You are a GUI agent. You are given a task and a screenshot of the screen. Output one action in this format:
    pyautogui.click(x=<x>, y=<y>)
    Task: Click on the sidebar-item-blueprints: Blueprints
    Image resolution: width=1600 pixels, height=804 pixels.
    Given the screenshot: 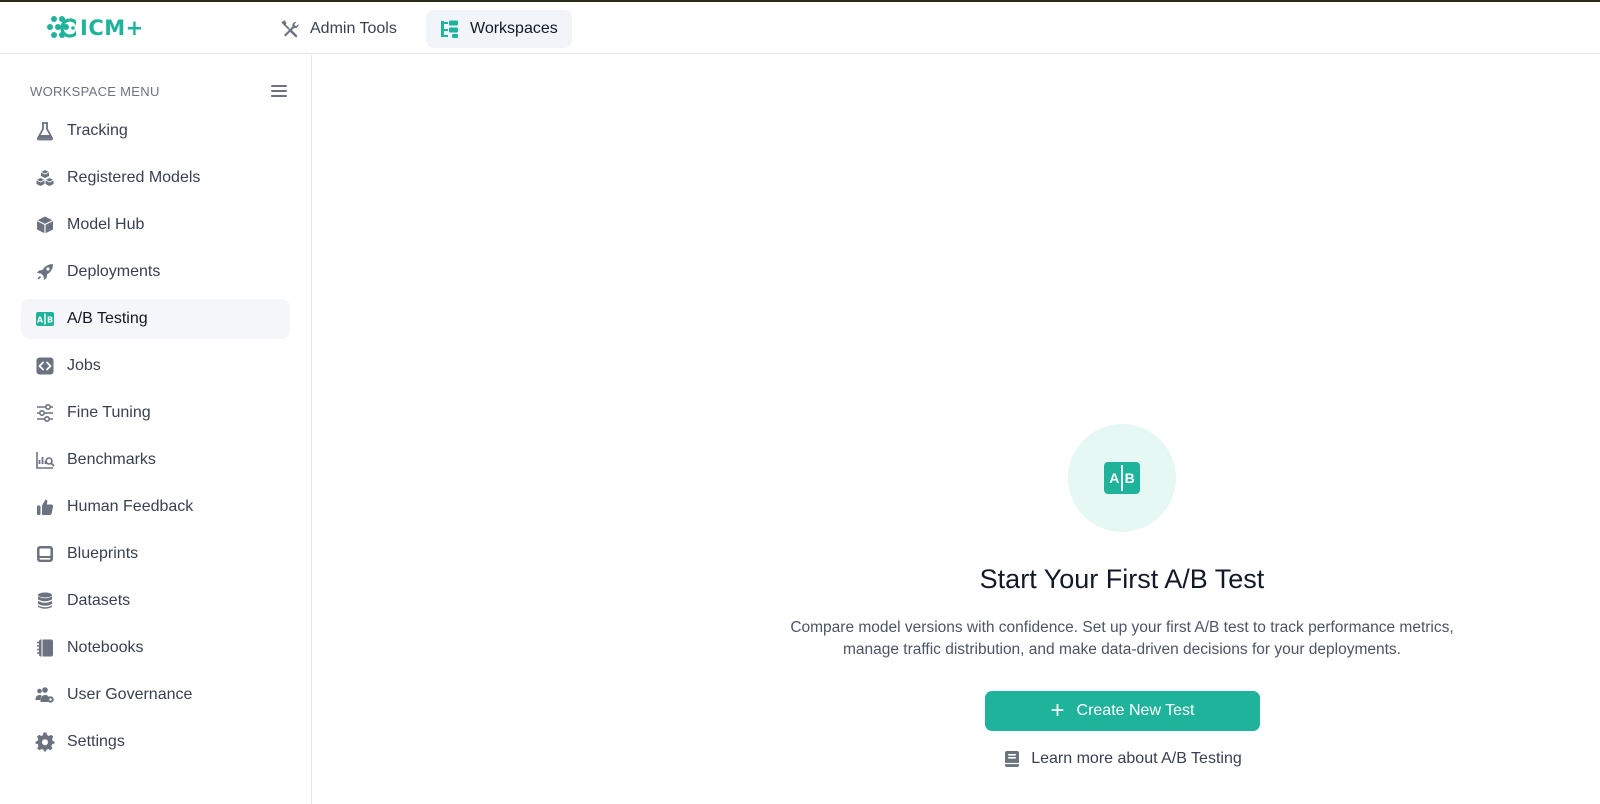 What is the action you would take?
    pyautogui.click(x=155, y=554)
    